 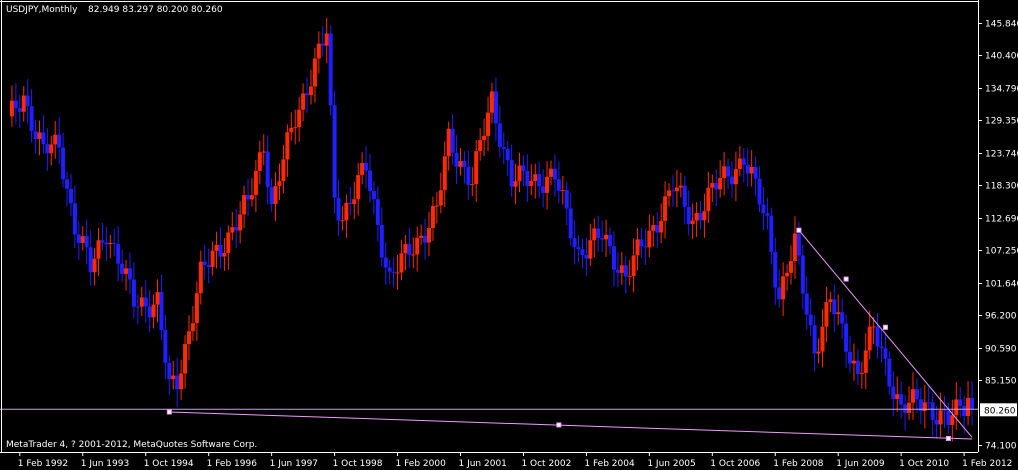 I want to click on x-tick-label: 1 Oct 1994, so click(x=169, y=464).